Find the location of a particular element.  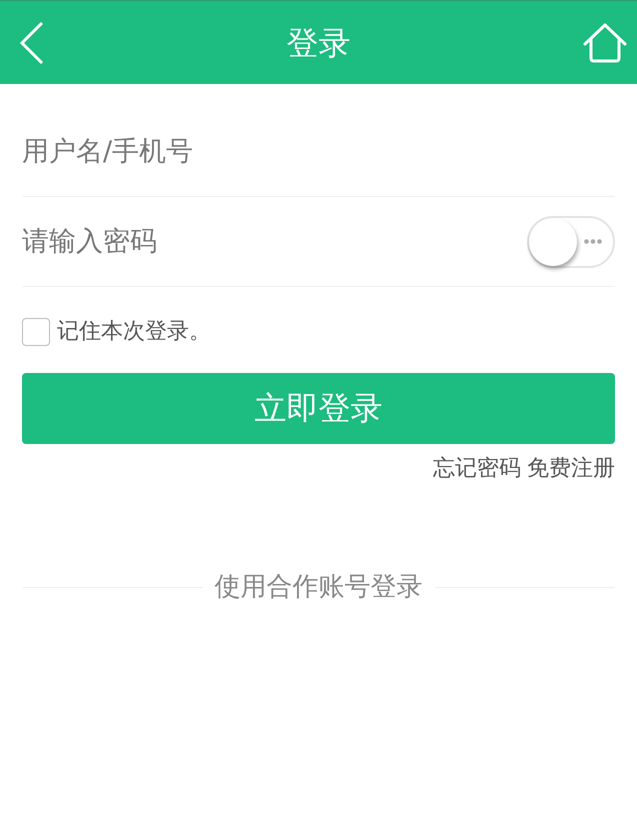

forgot-password-link: 忘记密码 is located at coordinates (477, 469).